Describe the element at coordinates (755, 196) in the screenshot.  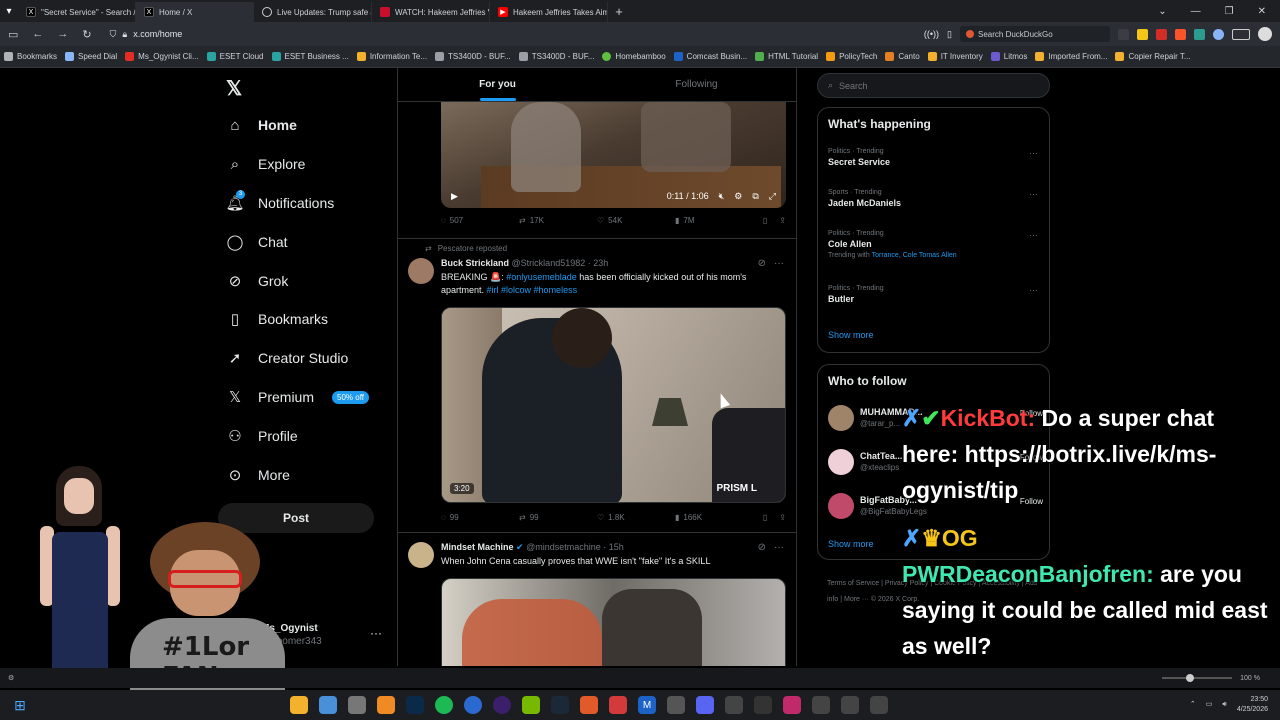
I see `pip-icon: ⧉` at that location.